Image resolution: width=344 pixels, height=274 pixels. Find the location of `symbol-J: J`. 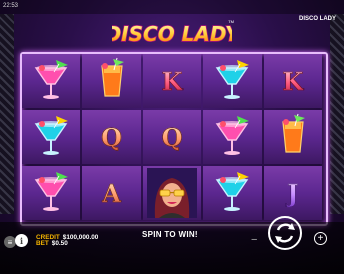

symbol-J: J is located at coordinates (293, 193).